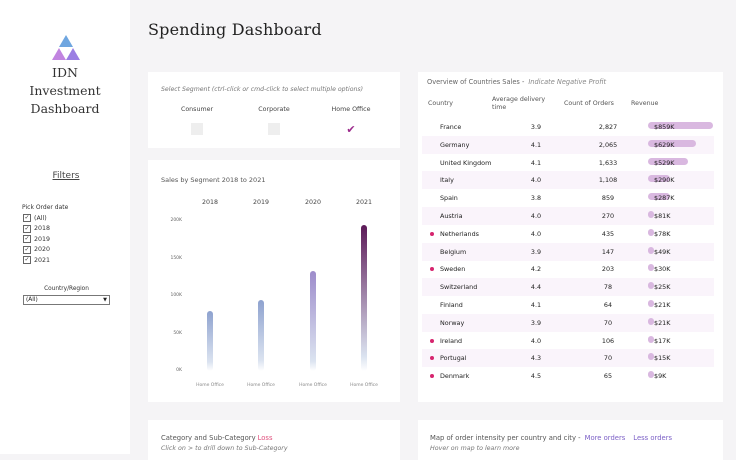  I want to click on table-row: Belgium 3.9 147 $49K, so click(568, 251).